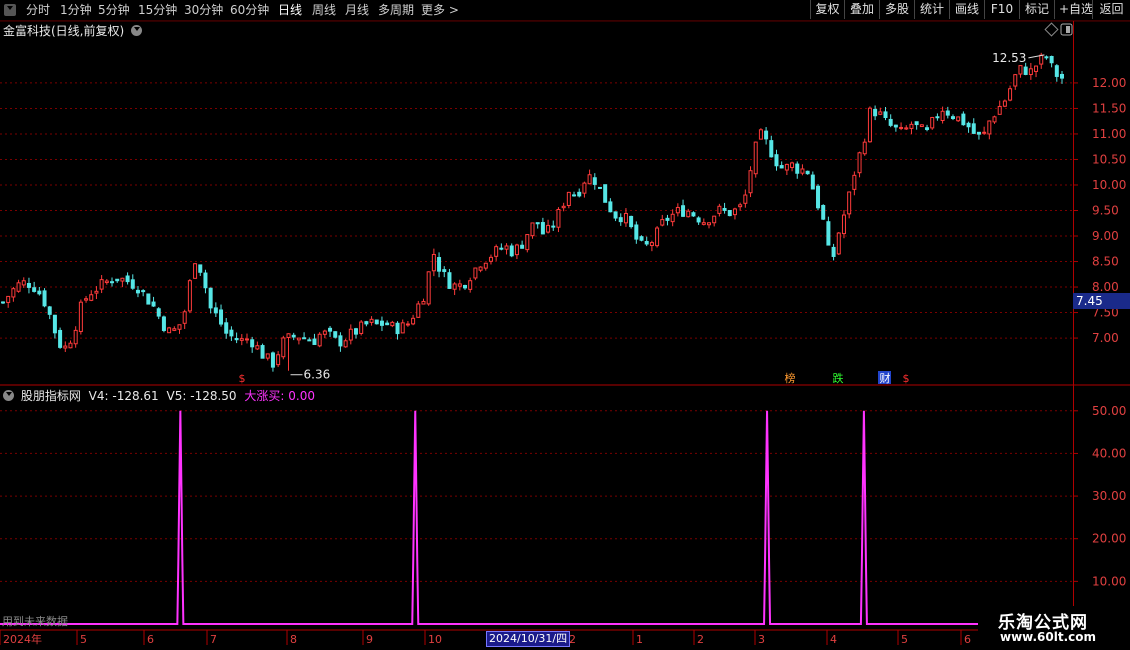 The image size is (1130, 650). Describe the element at coordinates (1109, 108) in the screenshot. I see `main-tick-label-9: 11.50` at that location.